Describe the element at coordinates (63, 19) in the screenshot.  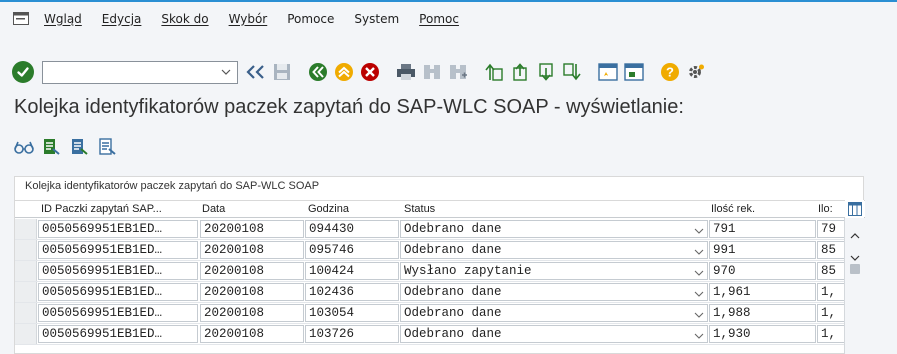
I see `menu-item-wglad: Wgląd` at that location.